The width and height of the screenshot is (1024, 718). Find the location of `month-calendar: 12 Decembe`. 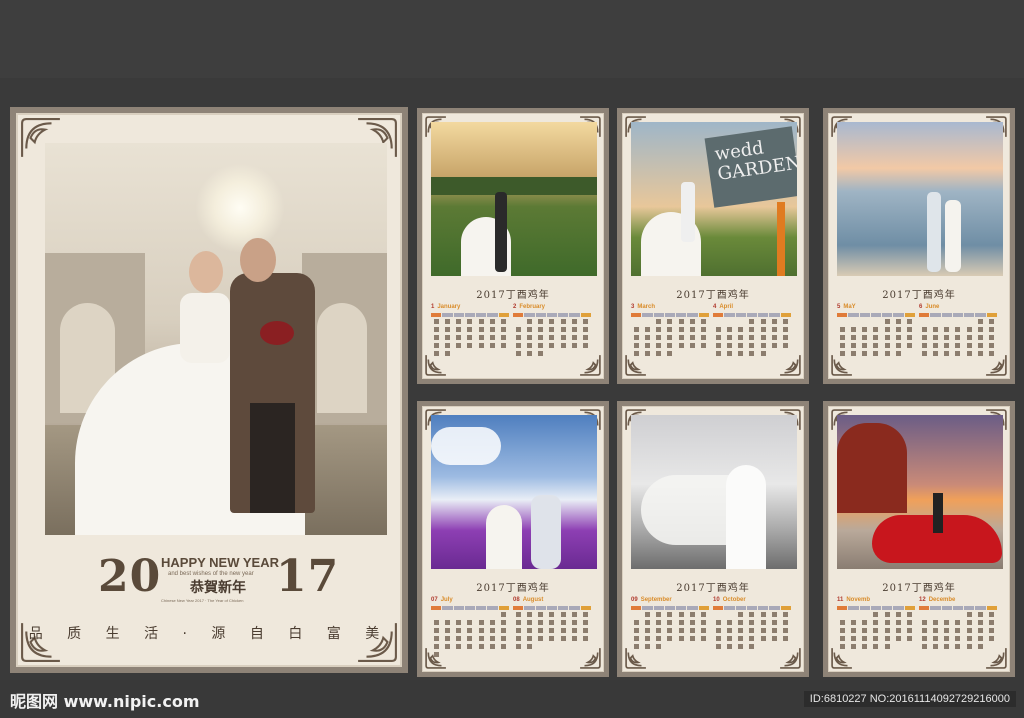

month-calendar: 12 Decembe is located at coordinates (958, 627).